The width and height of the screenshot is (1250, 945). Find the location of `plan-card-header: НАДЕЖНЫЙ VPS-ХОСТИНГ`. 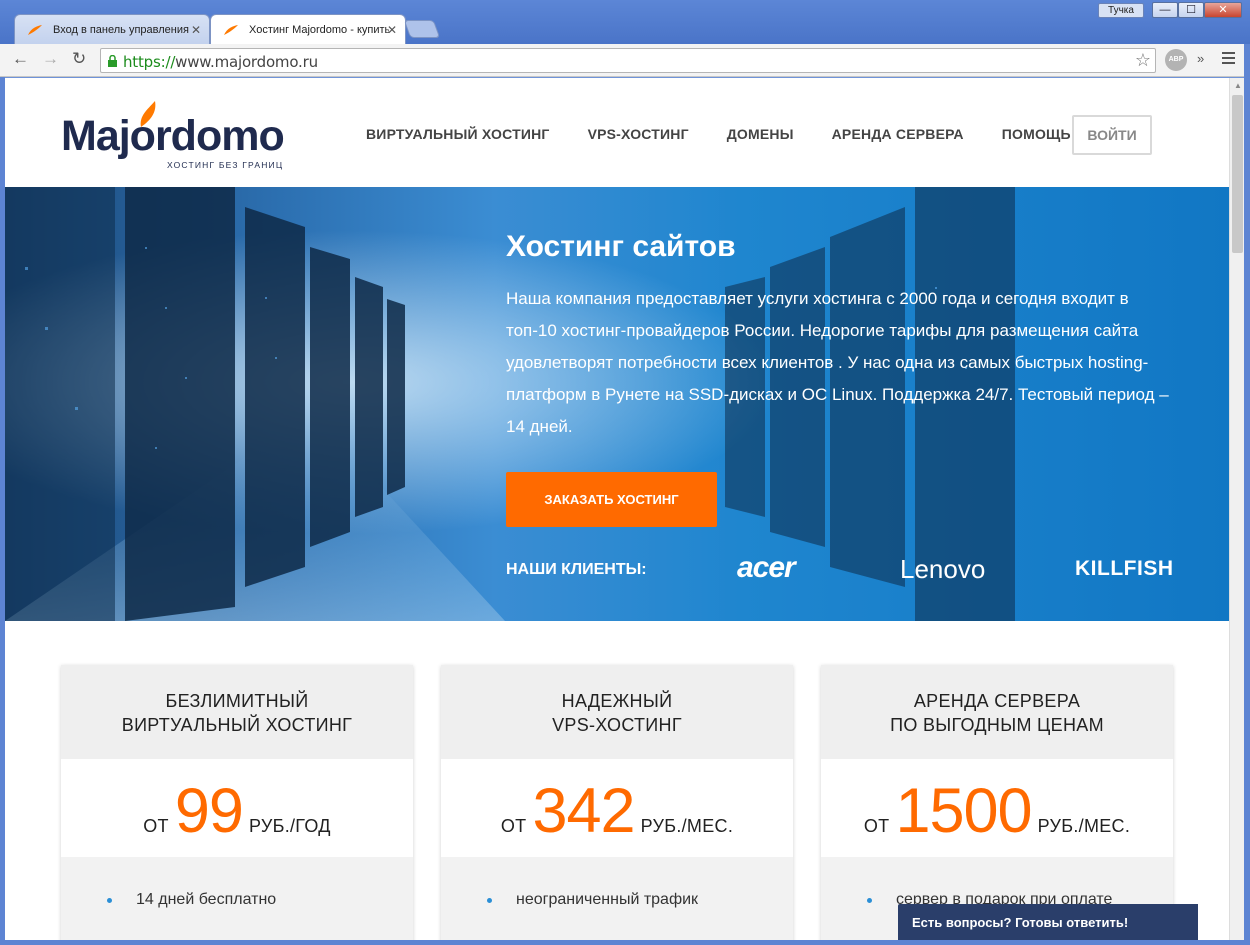

plan-card-header: НАДЕЖНЫЙ VPS-ХОСТИНГ is located at coordinates (617, 712).